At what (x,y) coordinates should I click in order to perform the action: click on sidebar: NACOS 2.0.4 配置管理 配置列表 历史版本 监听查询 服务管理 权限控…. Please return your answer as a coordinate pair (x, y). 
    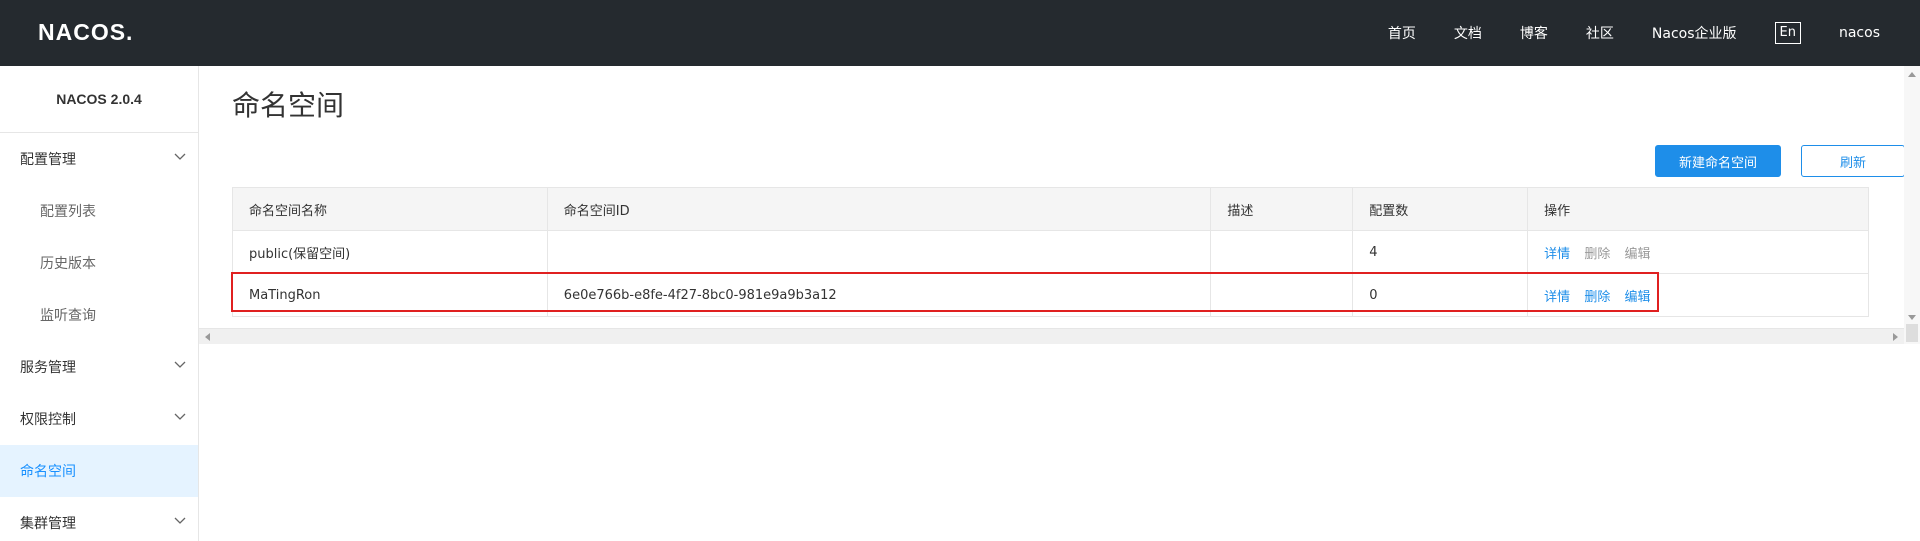
    Looking at the image, I should click on (99, 303).